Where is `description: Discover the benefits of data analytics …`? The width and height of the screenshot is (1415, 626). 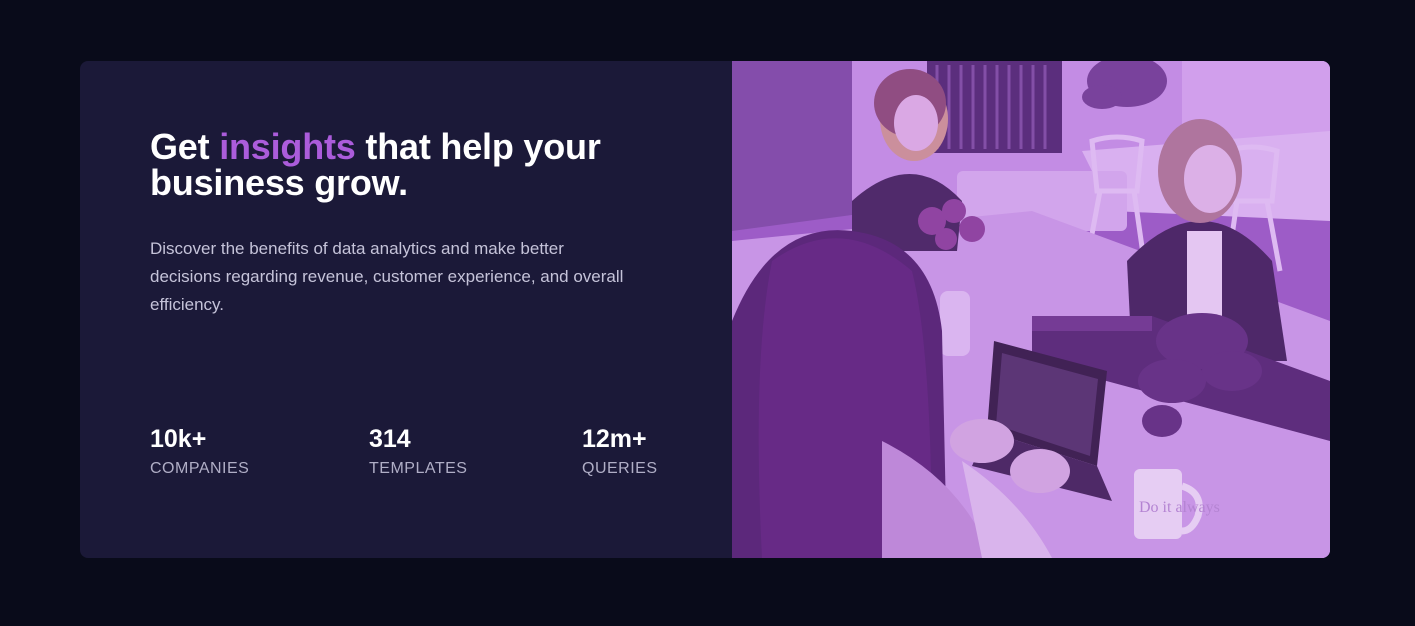
description: Discover the benefits of data analytics … is located at coordinates (387, 276).